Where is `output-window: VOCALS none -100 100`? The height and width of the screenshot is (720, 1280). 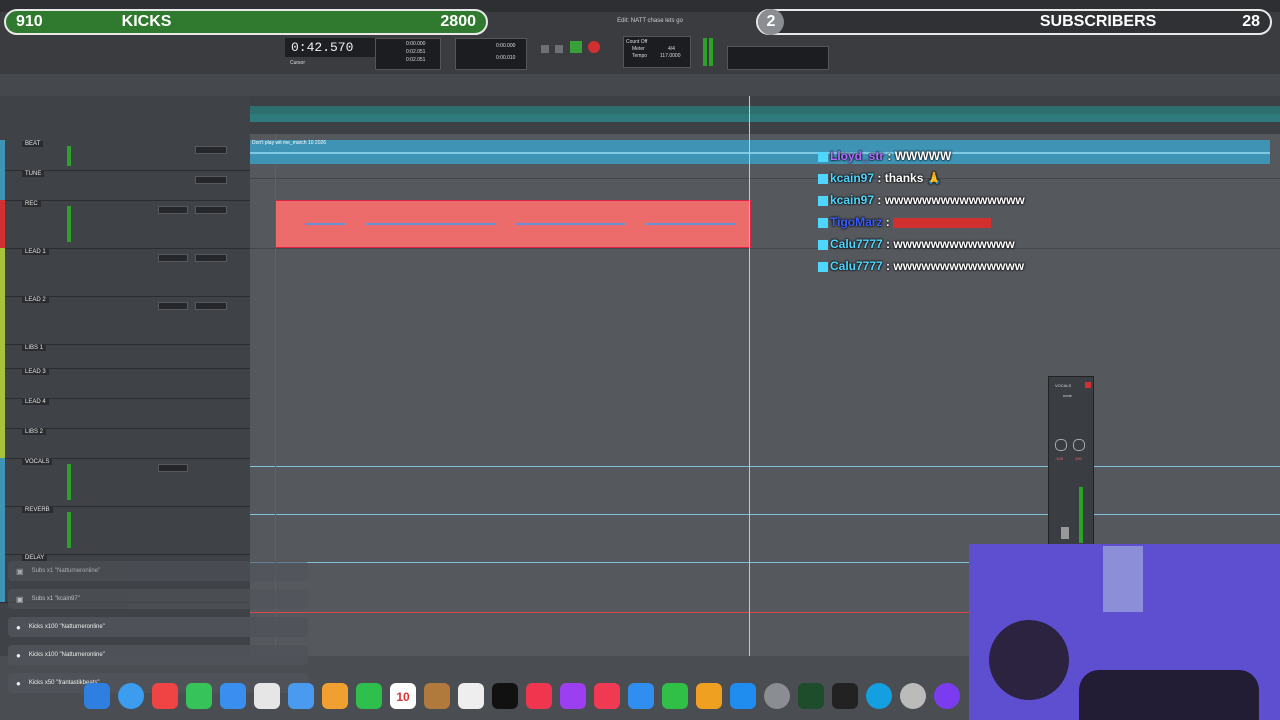
output-window: VOCALS none -100 100 is located at coordinates (1071, 462).